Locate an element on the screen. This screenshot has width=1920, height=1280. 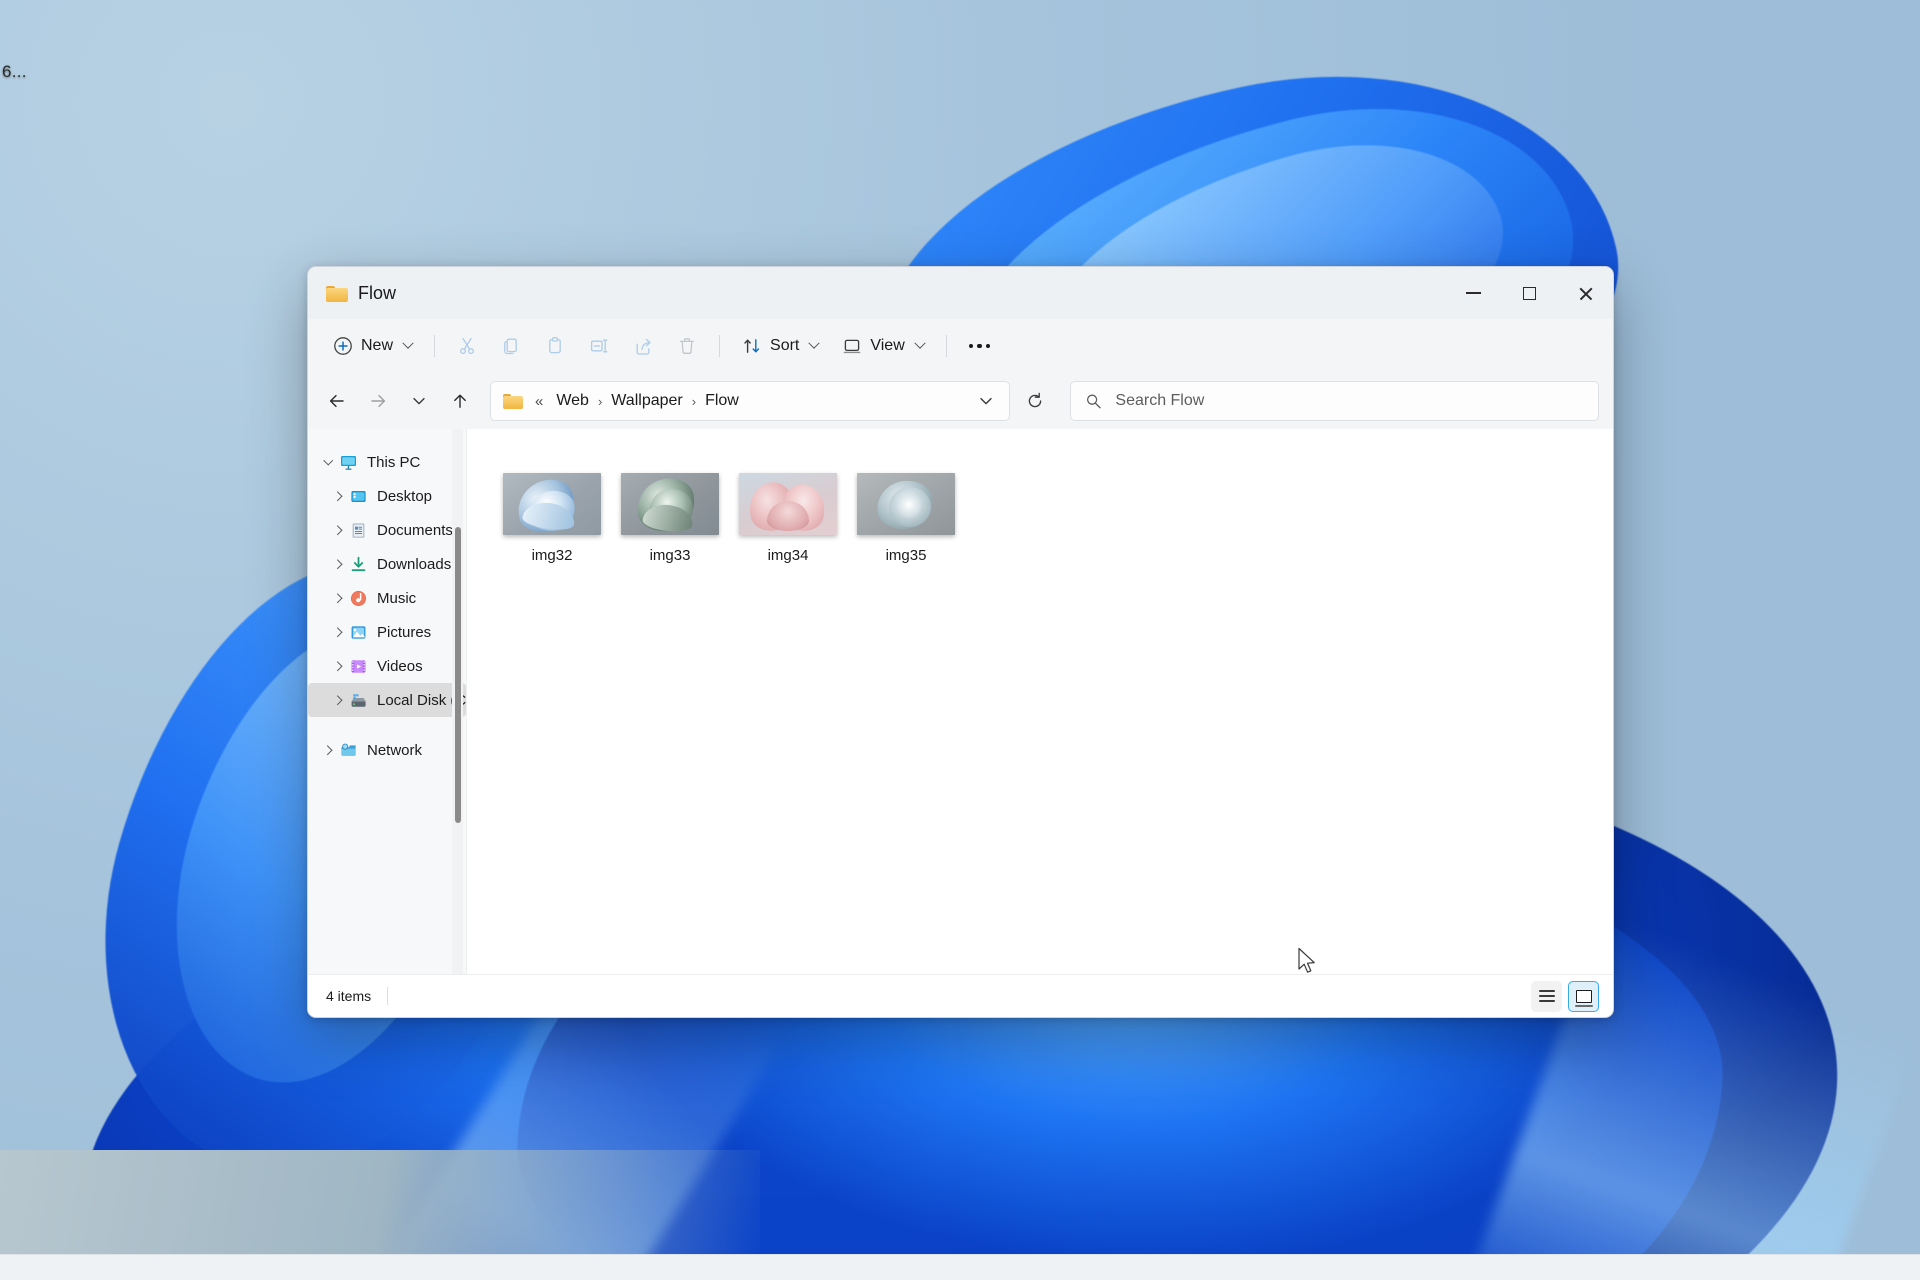
sort-icon is located at coordinates (752, 346).